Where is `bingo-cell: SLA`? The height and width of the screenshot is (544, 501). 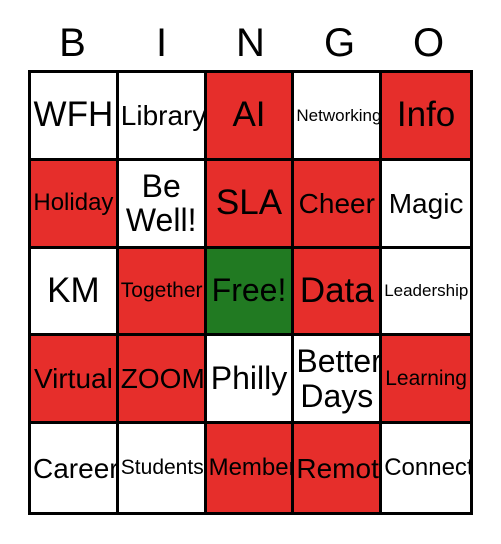
bingo-cell: SLA is located at coordinates (250, 204).